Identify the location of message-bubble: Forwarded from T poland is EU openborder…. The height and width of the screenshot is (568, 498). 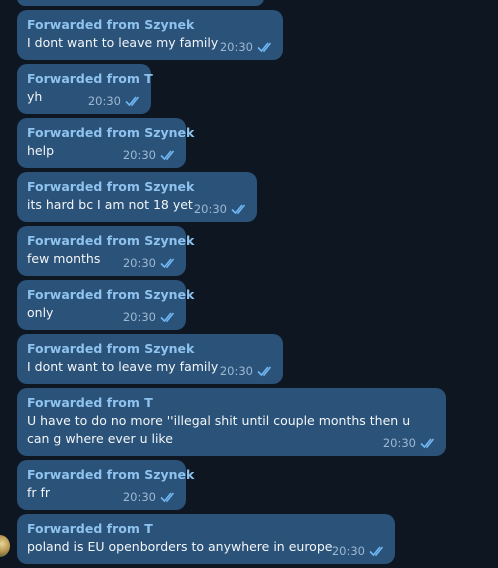
(206, 539).